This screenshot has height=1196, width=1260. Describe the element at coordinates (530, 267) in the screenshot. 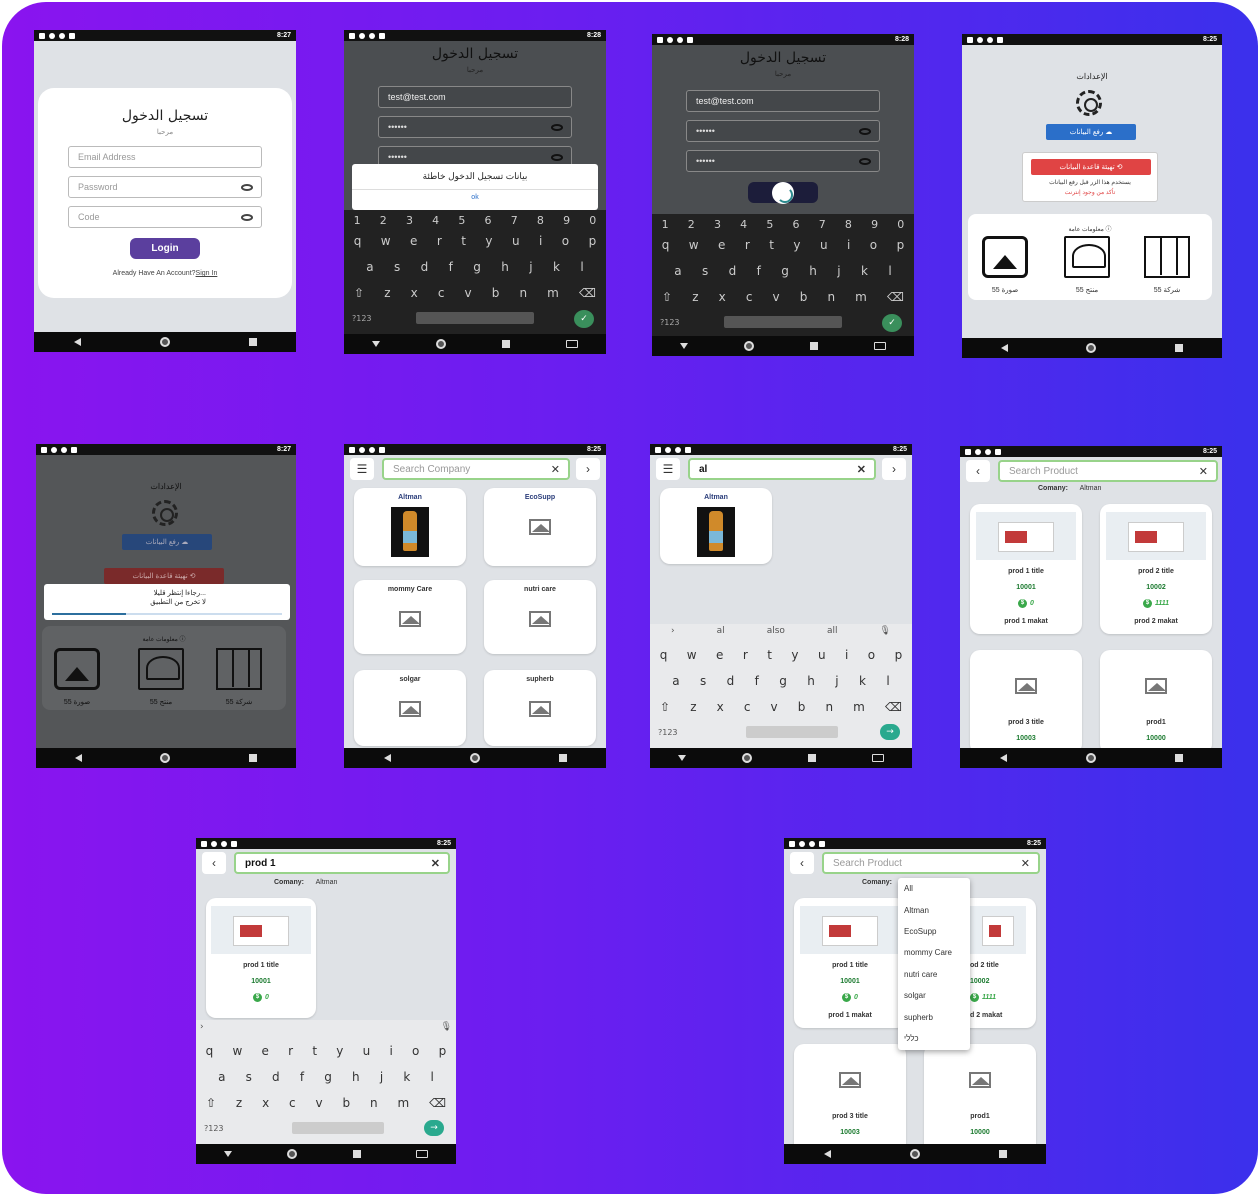

I see `key: j` at that location.